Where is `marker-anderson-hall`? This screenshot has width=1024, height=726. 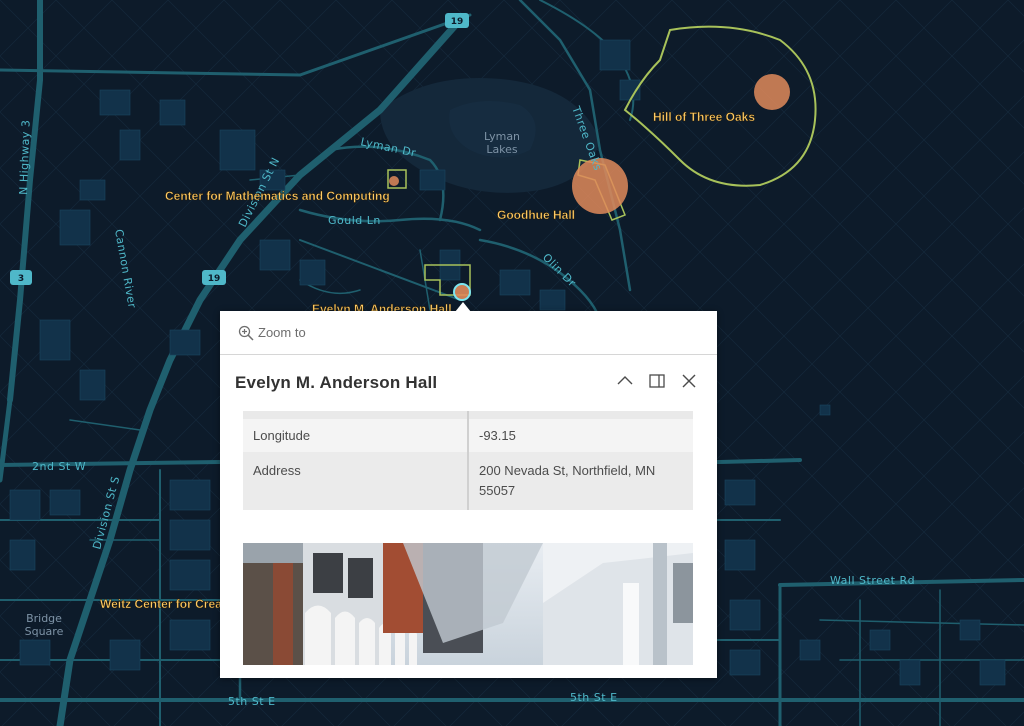
marker-anderson-hall is located at coordinates (462, 292).